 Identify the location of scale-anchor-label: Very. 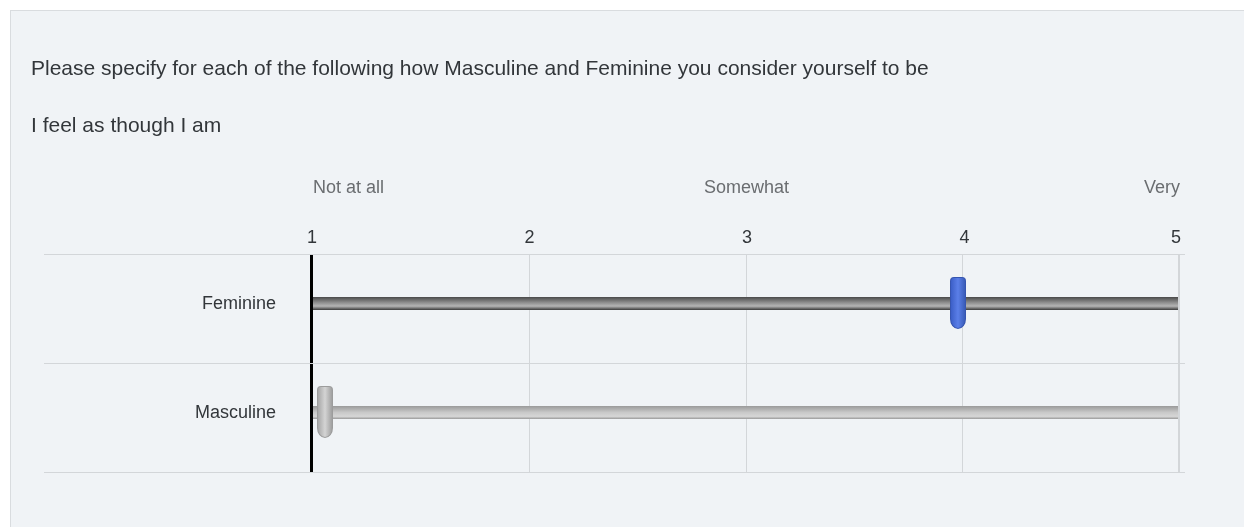
(1161, 187).